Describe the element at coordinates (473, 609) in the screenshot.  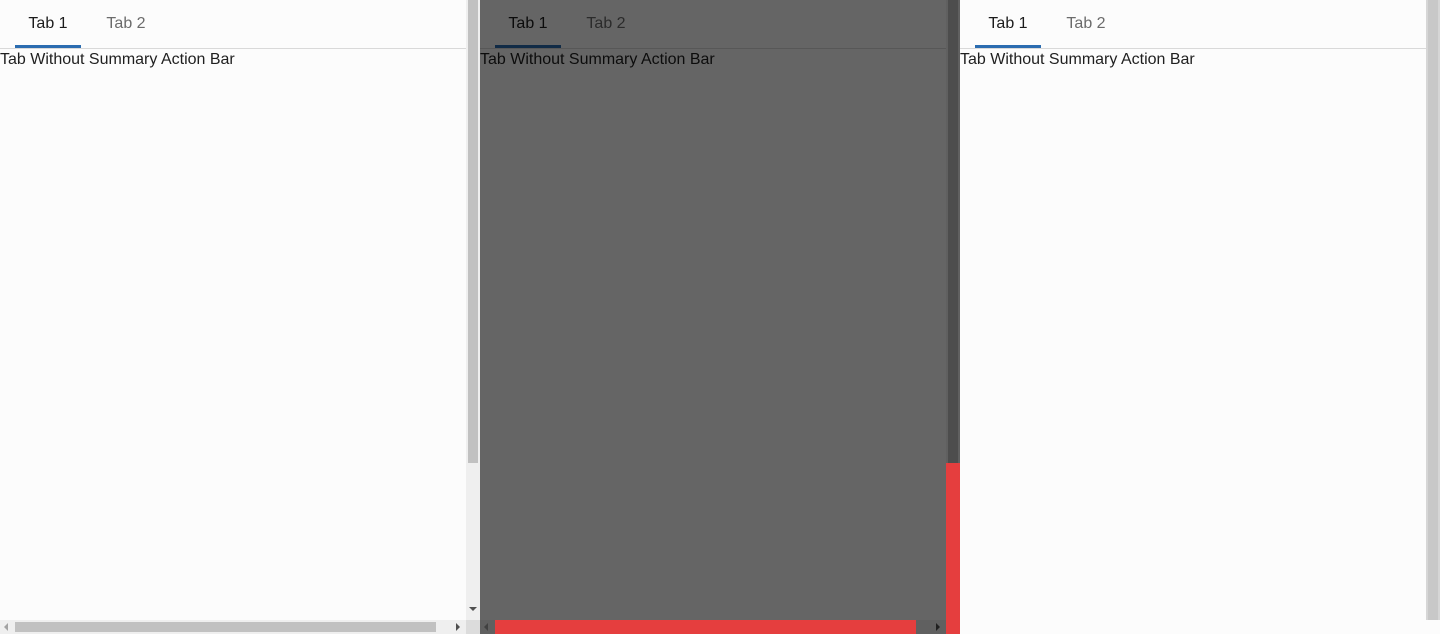
I see `scroll-down-arrow-icon` at that location.